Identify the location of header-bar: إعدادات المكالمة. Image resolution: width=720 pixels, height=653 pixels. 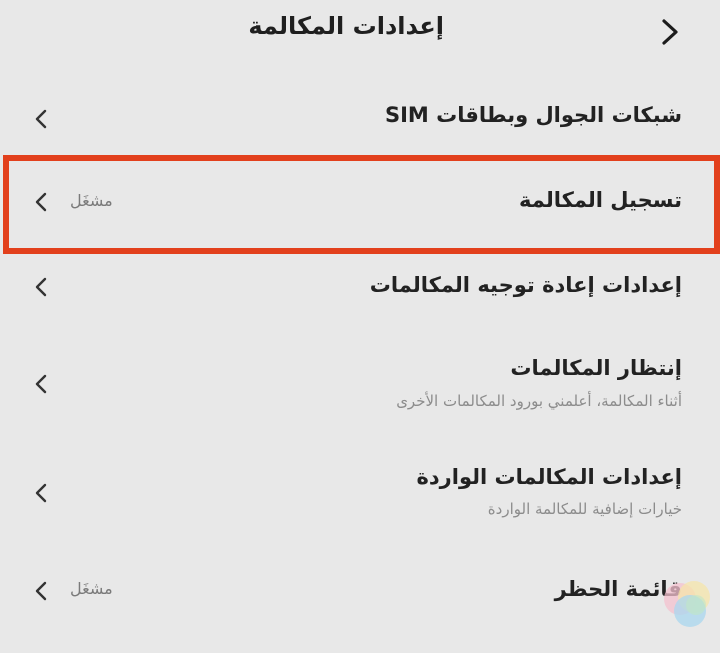
(360, 34).